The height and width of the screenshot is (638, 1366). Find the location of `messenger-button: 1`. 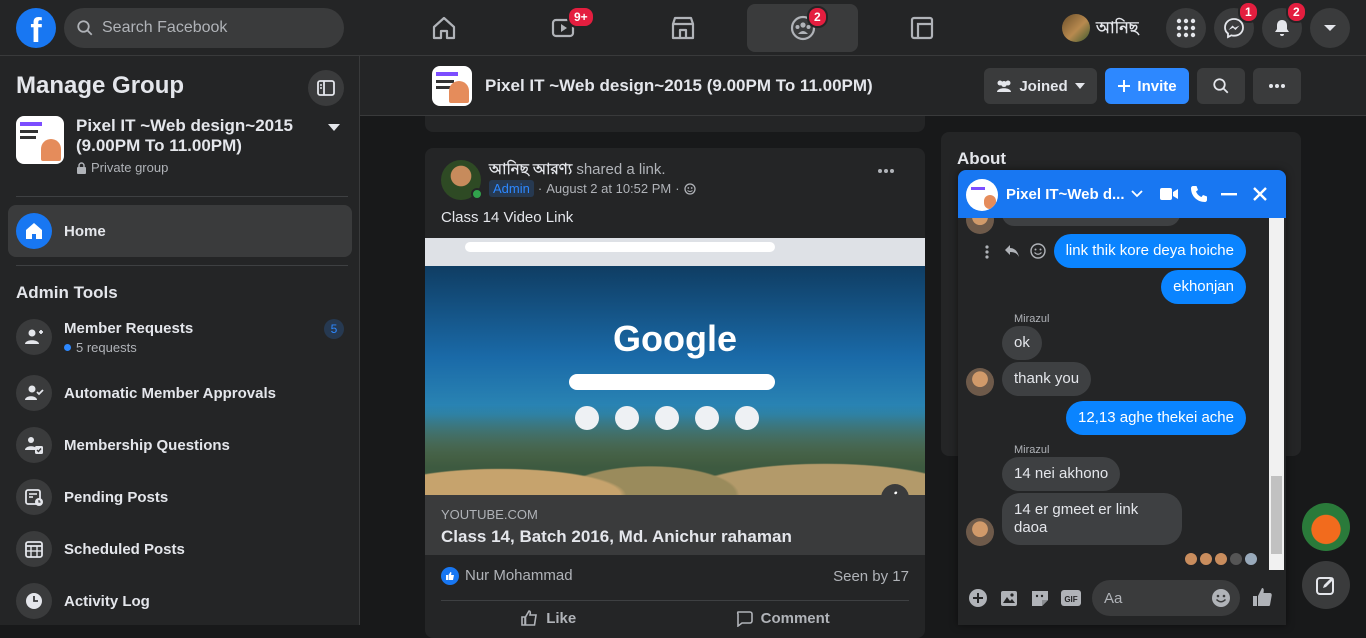

messenger-button: 1 is located at coordinates (1236, 24).